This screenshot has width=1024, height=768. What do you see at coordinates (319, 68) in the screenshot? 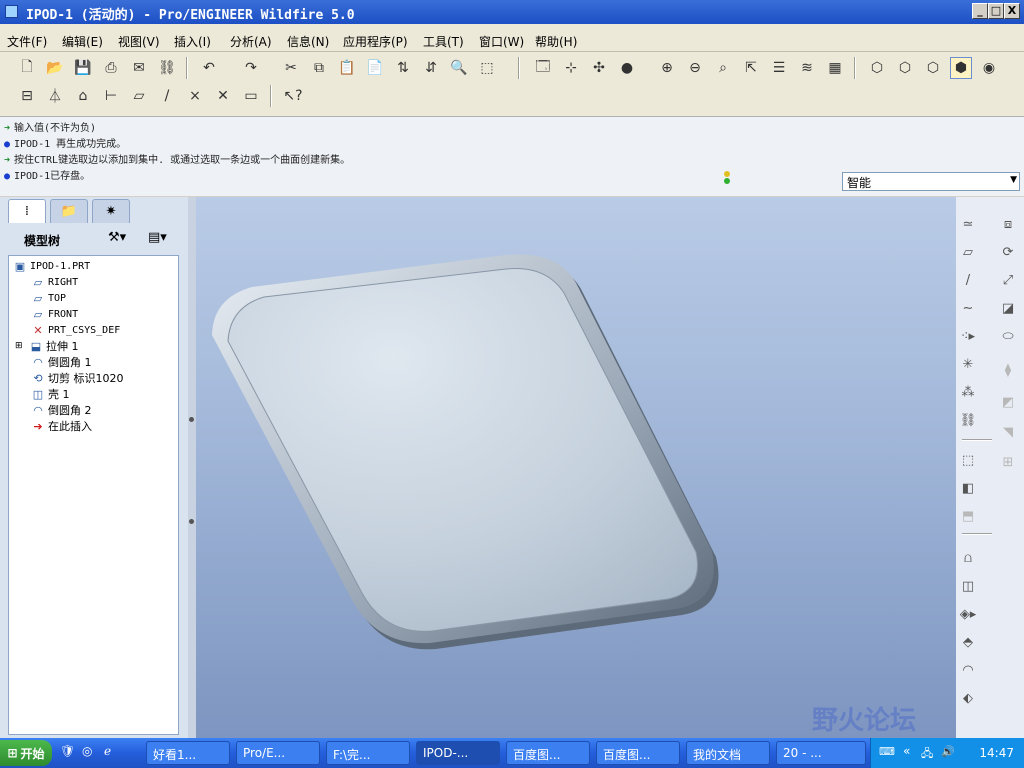
I see `copy-icon: ⧉` at bounding box center [319, 68].